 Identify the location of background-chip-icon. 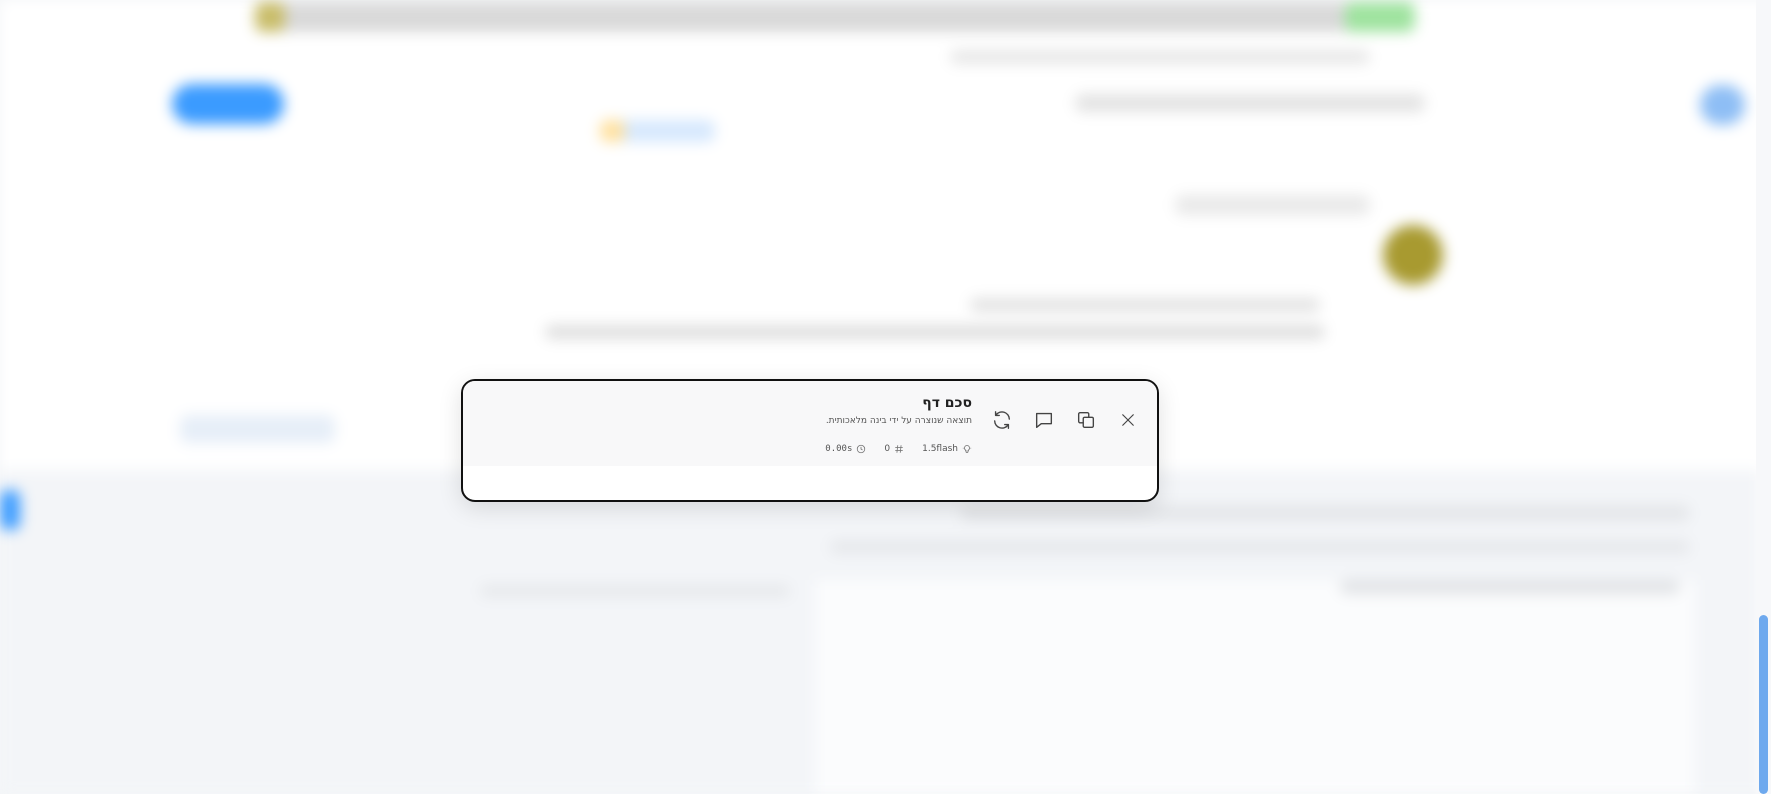
(612, 131).